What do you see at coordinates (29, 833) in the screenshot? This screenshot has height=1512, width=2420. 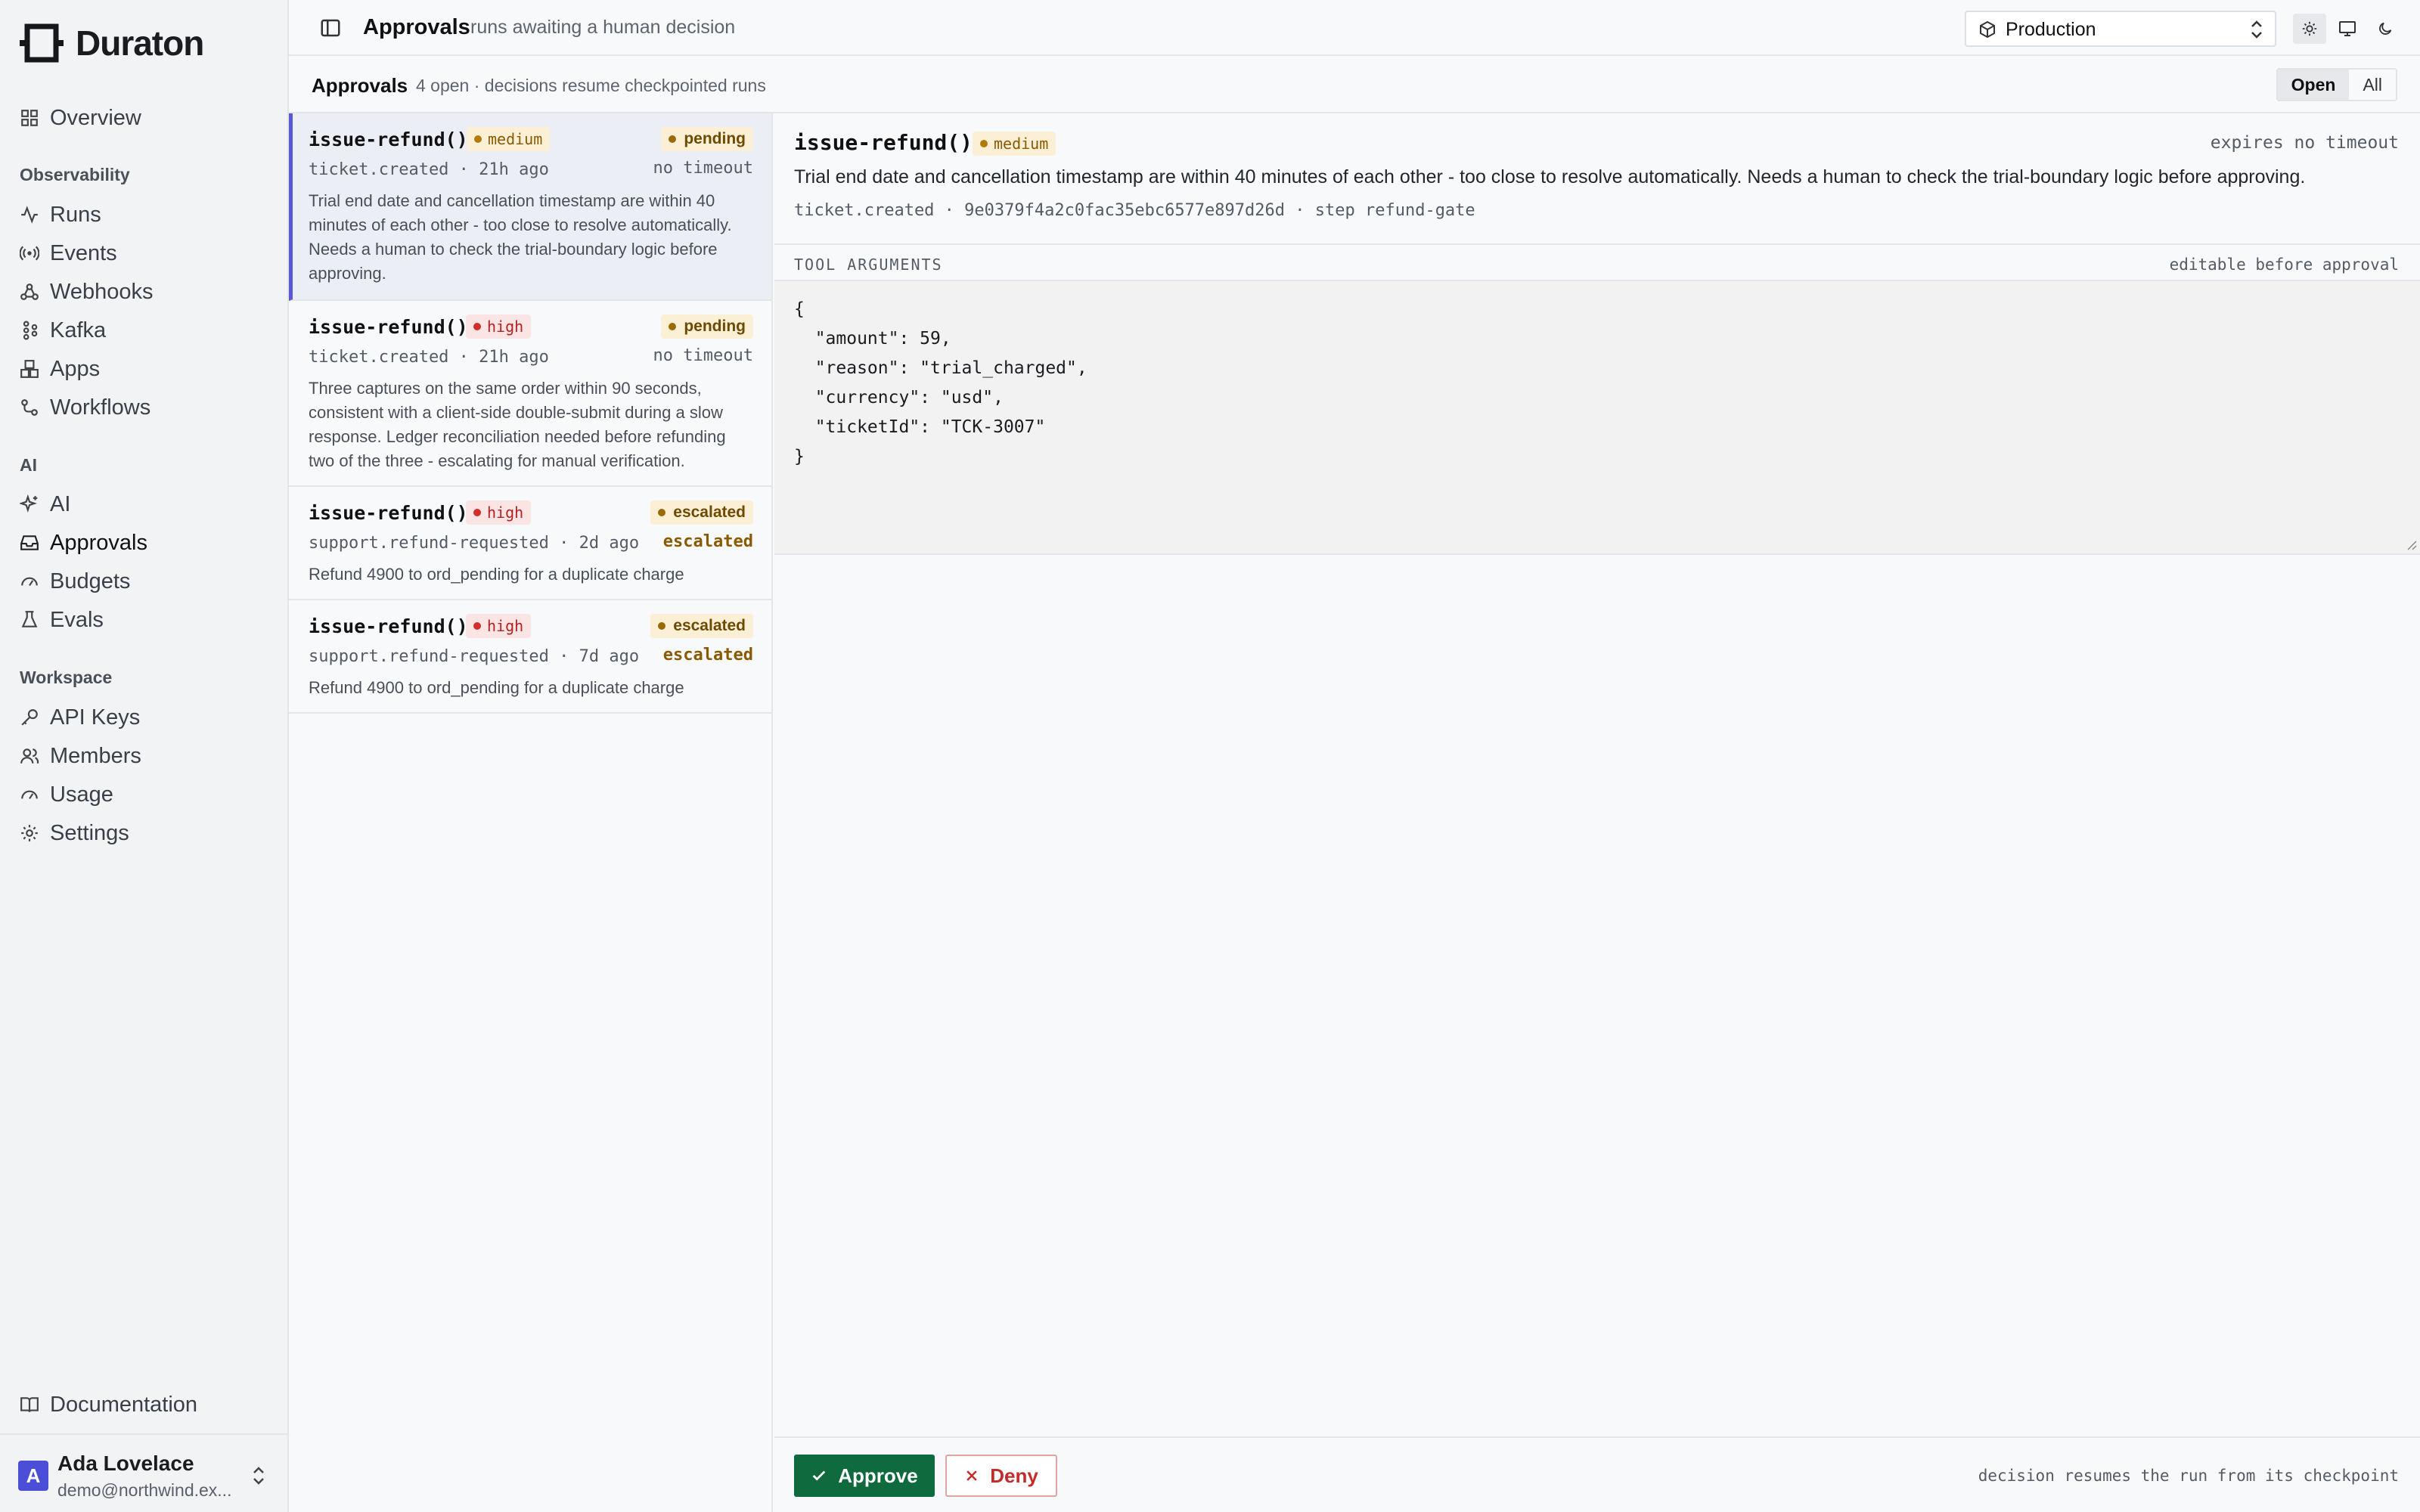 I see `gear-icon` at bounding box center [29, 833].